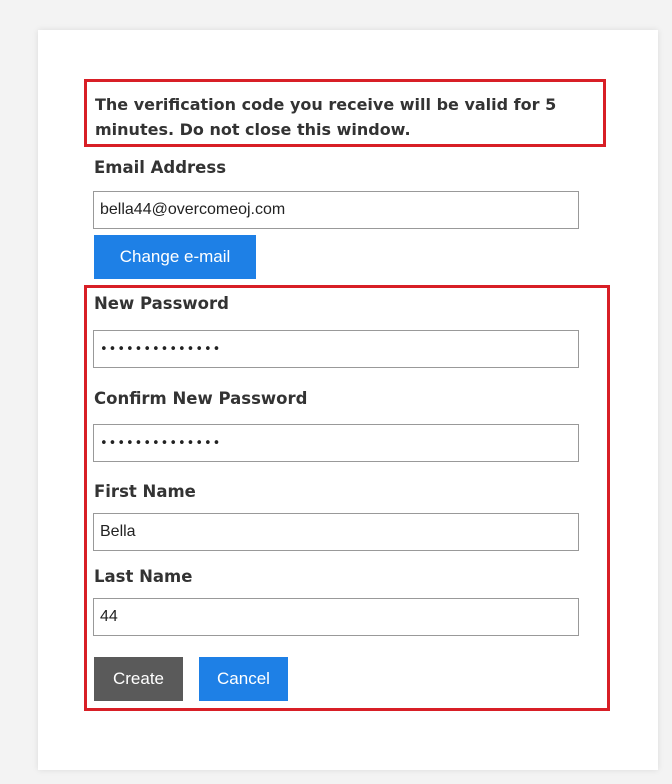 The image size is (672, 784). What do you see at coordinates (336, 210) in the screenshot?
I see `email-field` at bounding box center [336, 210].